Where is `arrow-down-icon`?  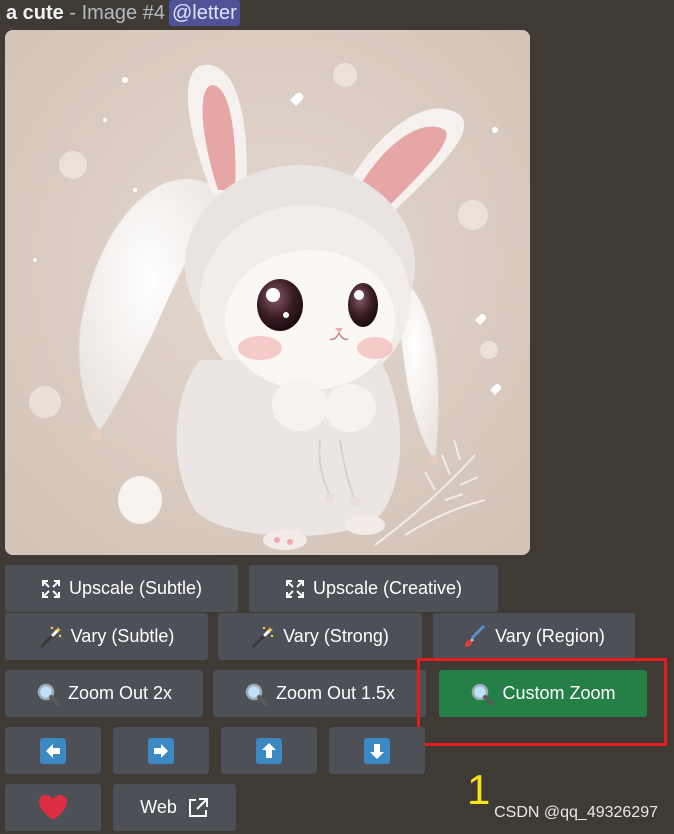 arrow-down-icon is located at coordinates (377, 750).